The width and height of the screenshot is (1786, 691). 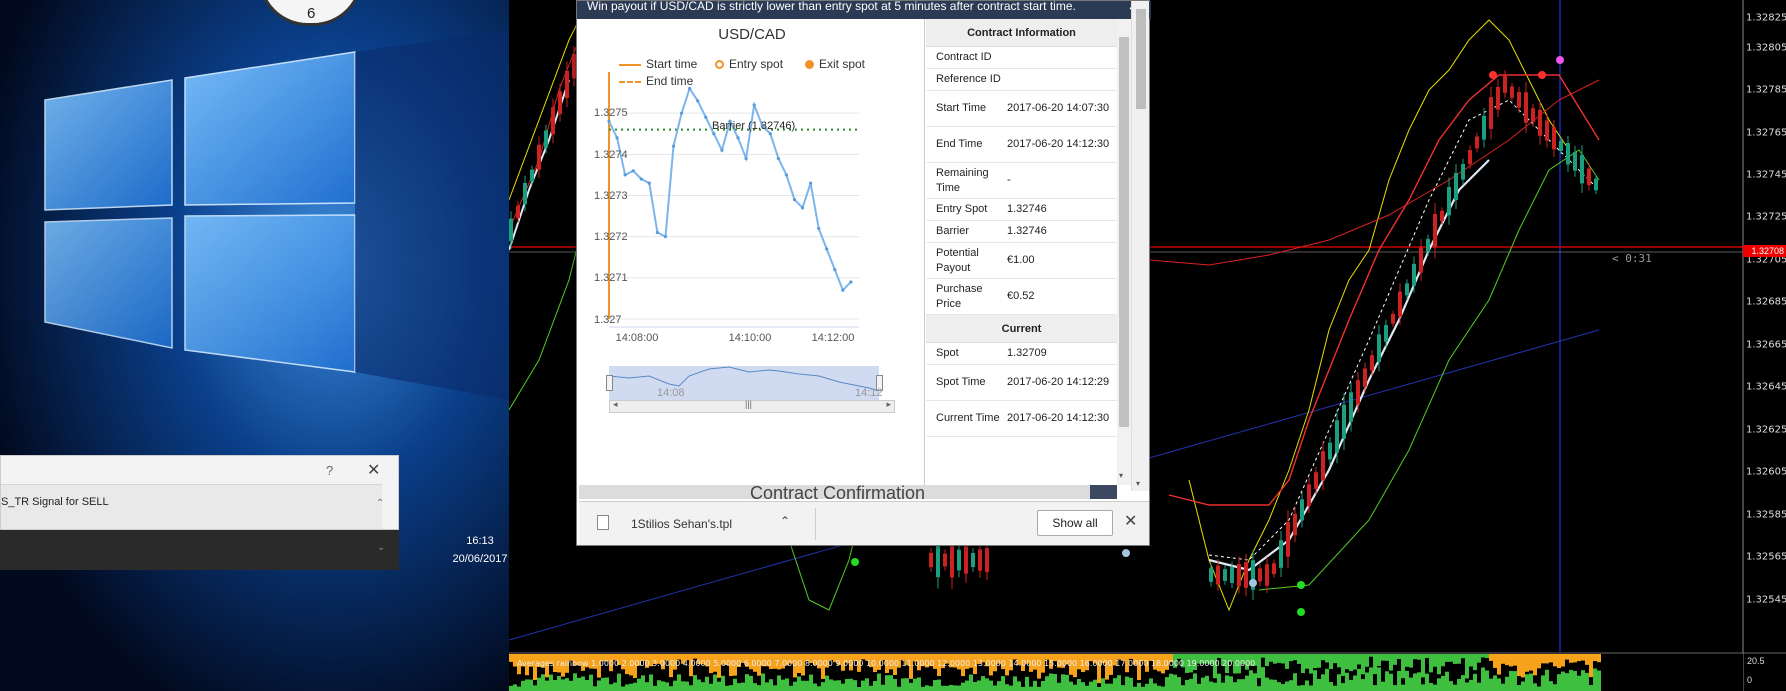 I want to click on scroll-right-icon: ▸, so click(x=888, y=404).